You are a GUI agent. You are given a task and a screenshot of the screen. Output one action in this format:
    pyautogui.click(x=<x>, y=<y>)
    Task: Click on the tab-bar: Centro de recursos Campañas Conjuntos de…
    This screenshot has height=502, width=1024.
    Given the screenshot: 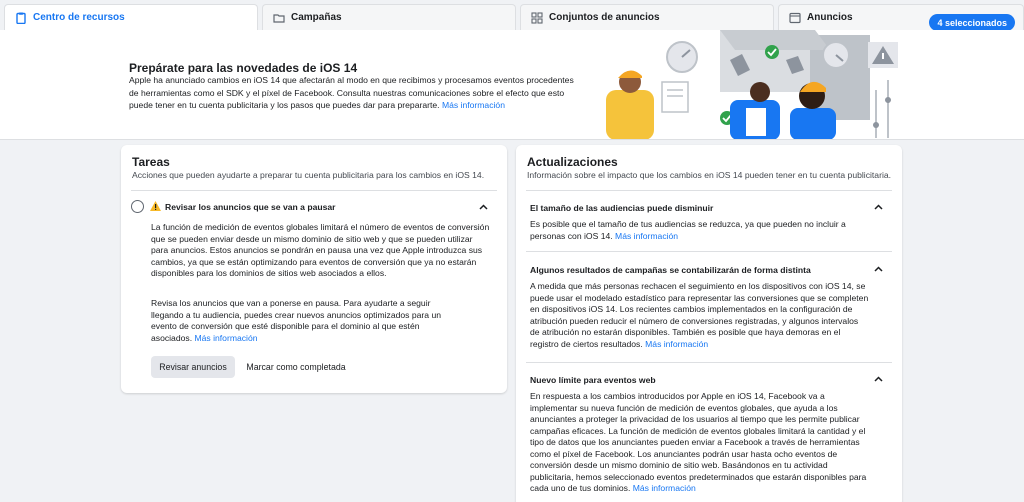 What is the action you would take?
    pyautogui.click(x=512, y=15)
    